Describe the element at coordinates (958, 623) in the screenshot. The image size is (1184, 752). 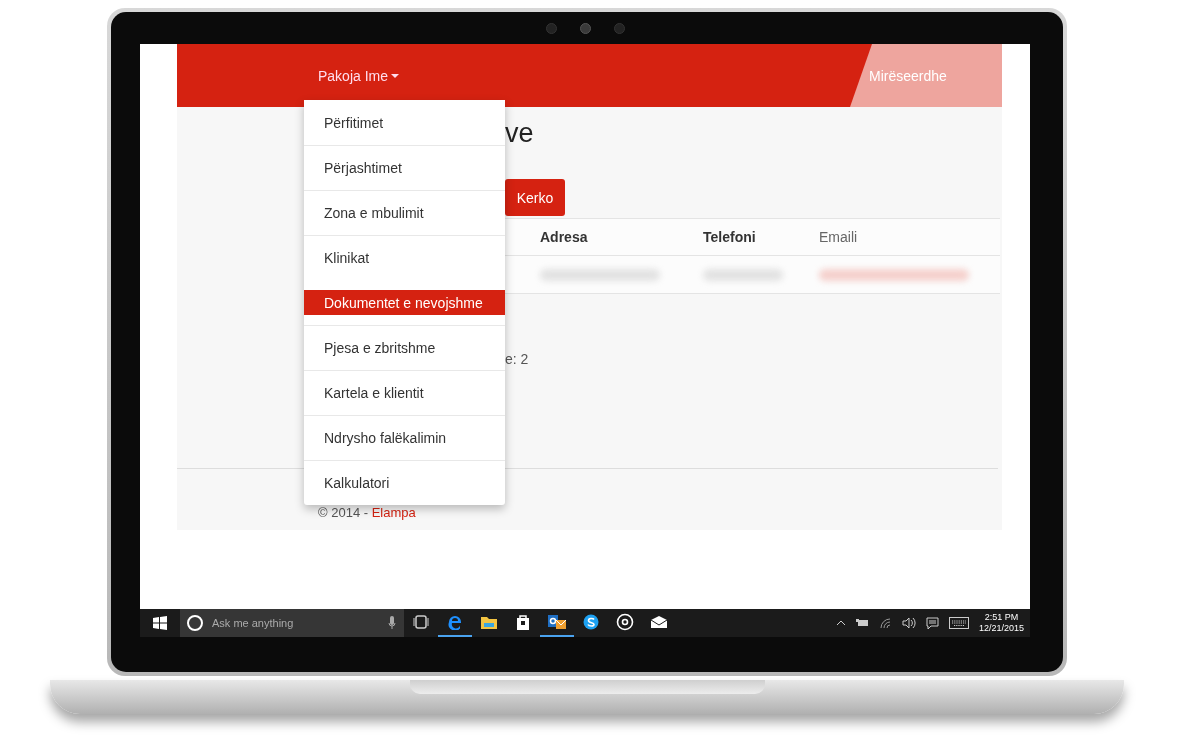
I see `keyboard-icon` at that location.